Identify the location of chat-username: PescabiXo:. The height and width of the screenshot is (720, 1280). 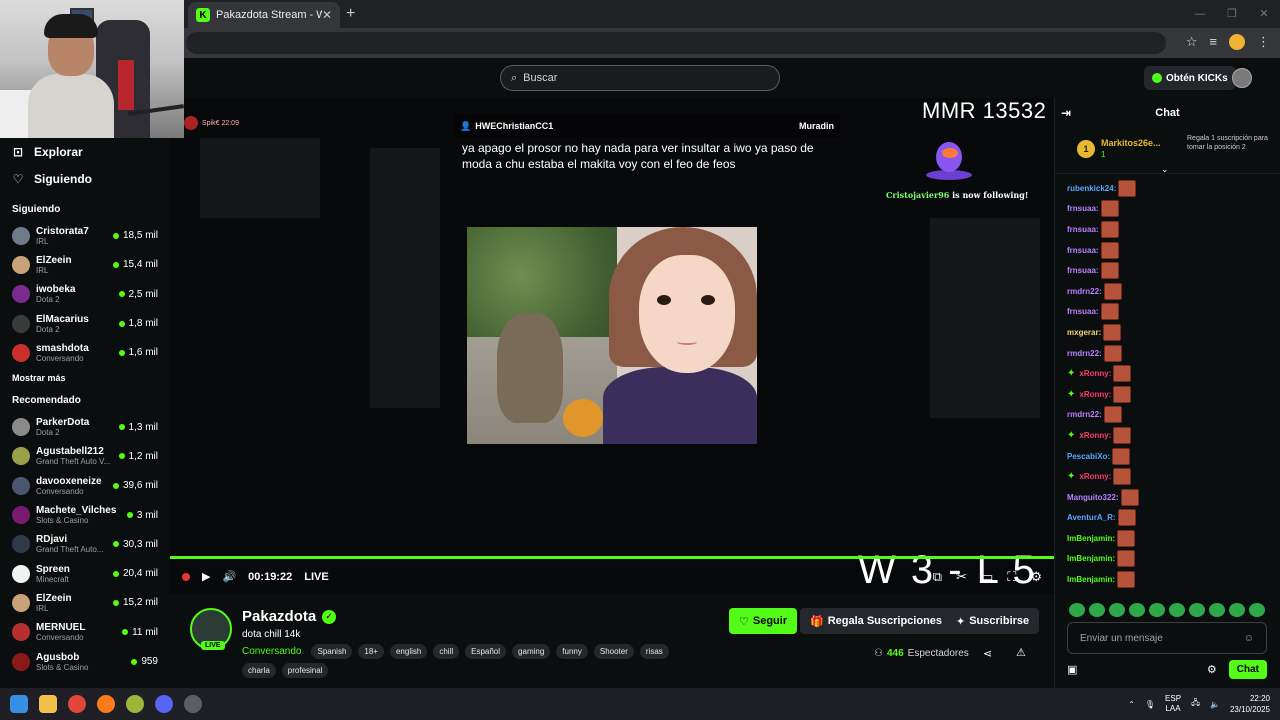
(1088, 456).